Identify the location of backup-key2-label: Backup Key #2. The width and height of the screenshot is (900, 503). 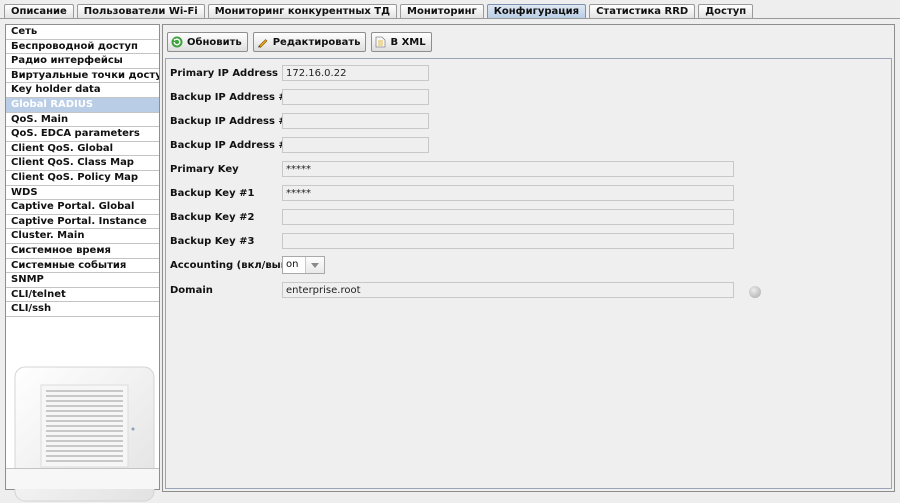
(212, 217).